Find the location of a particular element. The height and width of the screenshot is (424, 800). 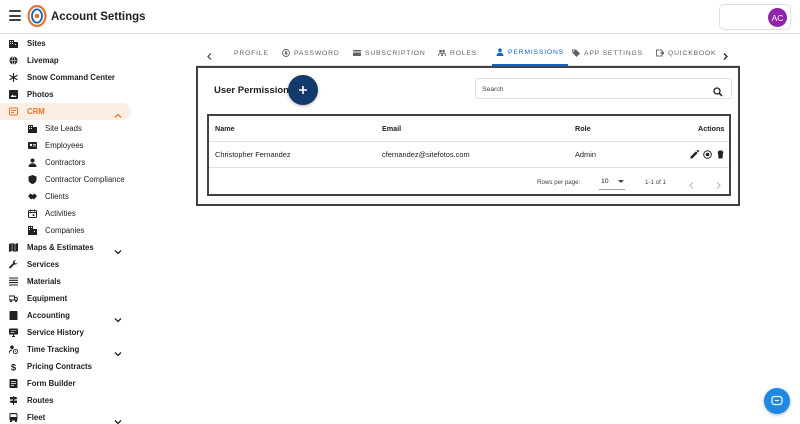

sidebar-item-accounting: Accounting is located at coordinates (65, 315).